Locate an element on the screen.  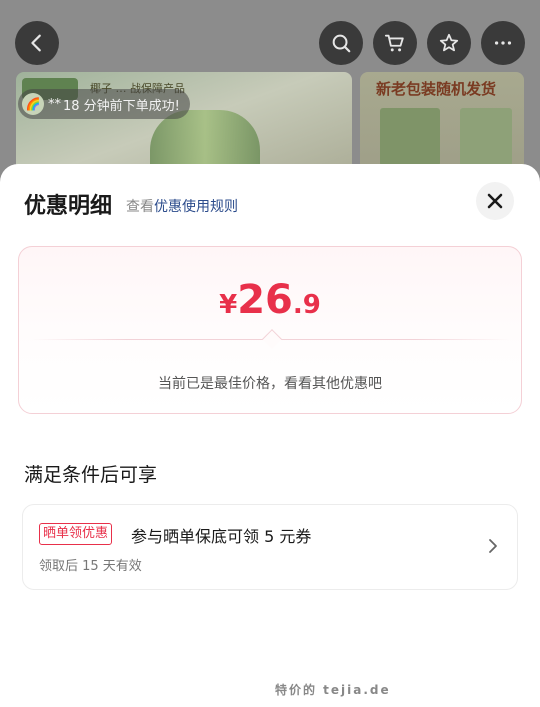
sheet-title: 优惠明细 is located at coordinates (68, 206).